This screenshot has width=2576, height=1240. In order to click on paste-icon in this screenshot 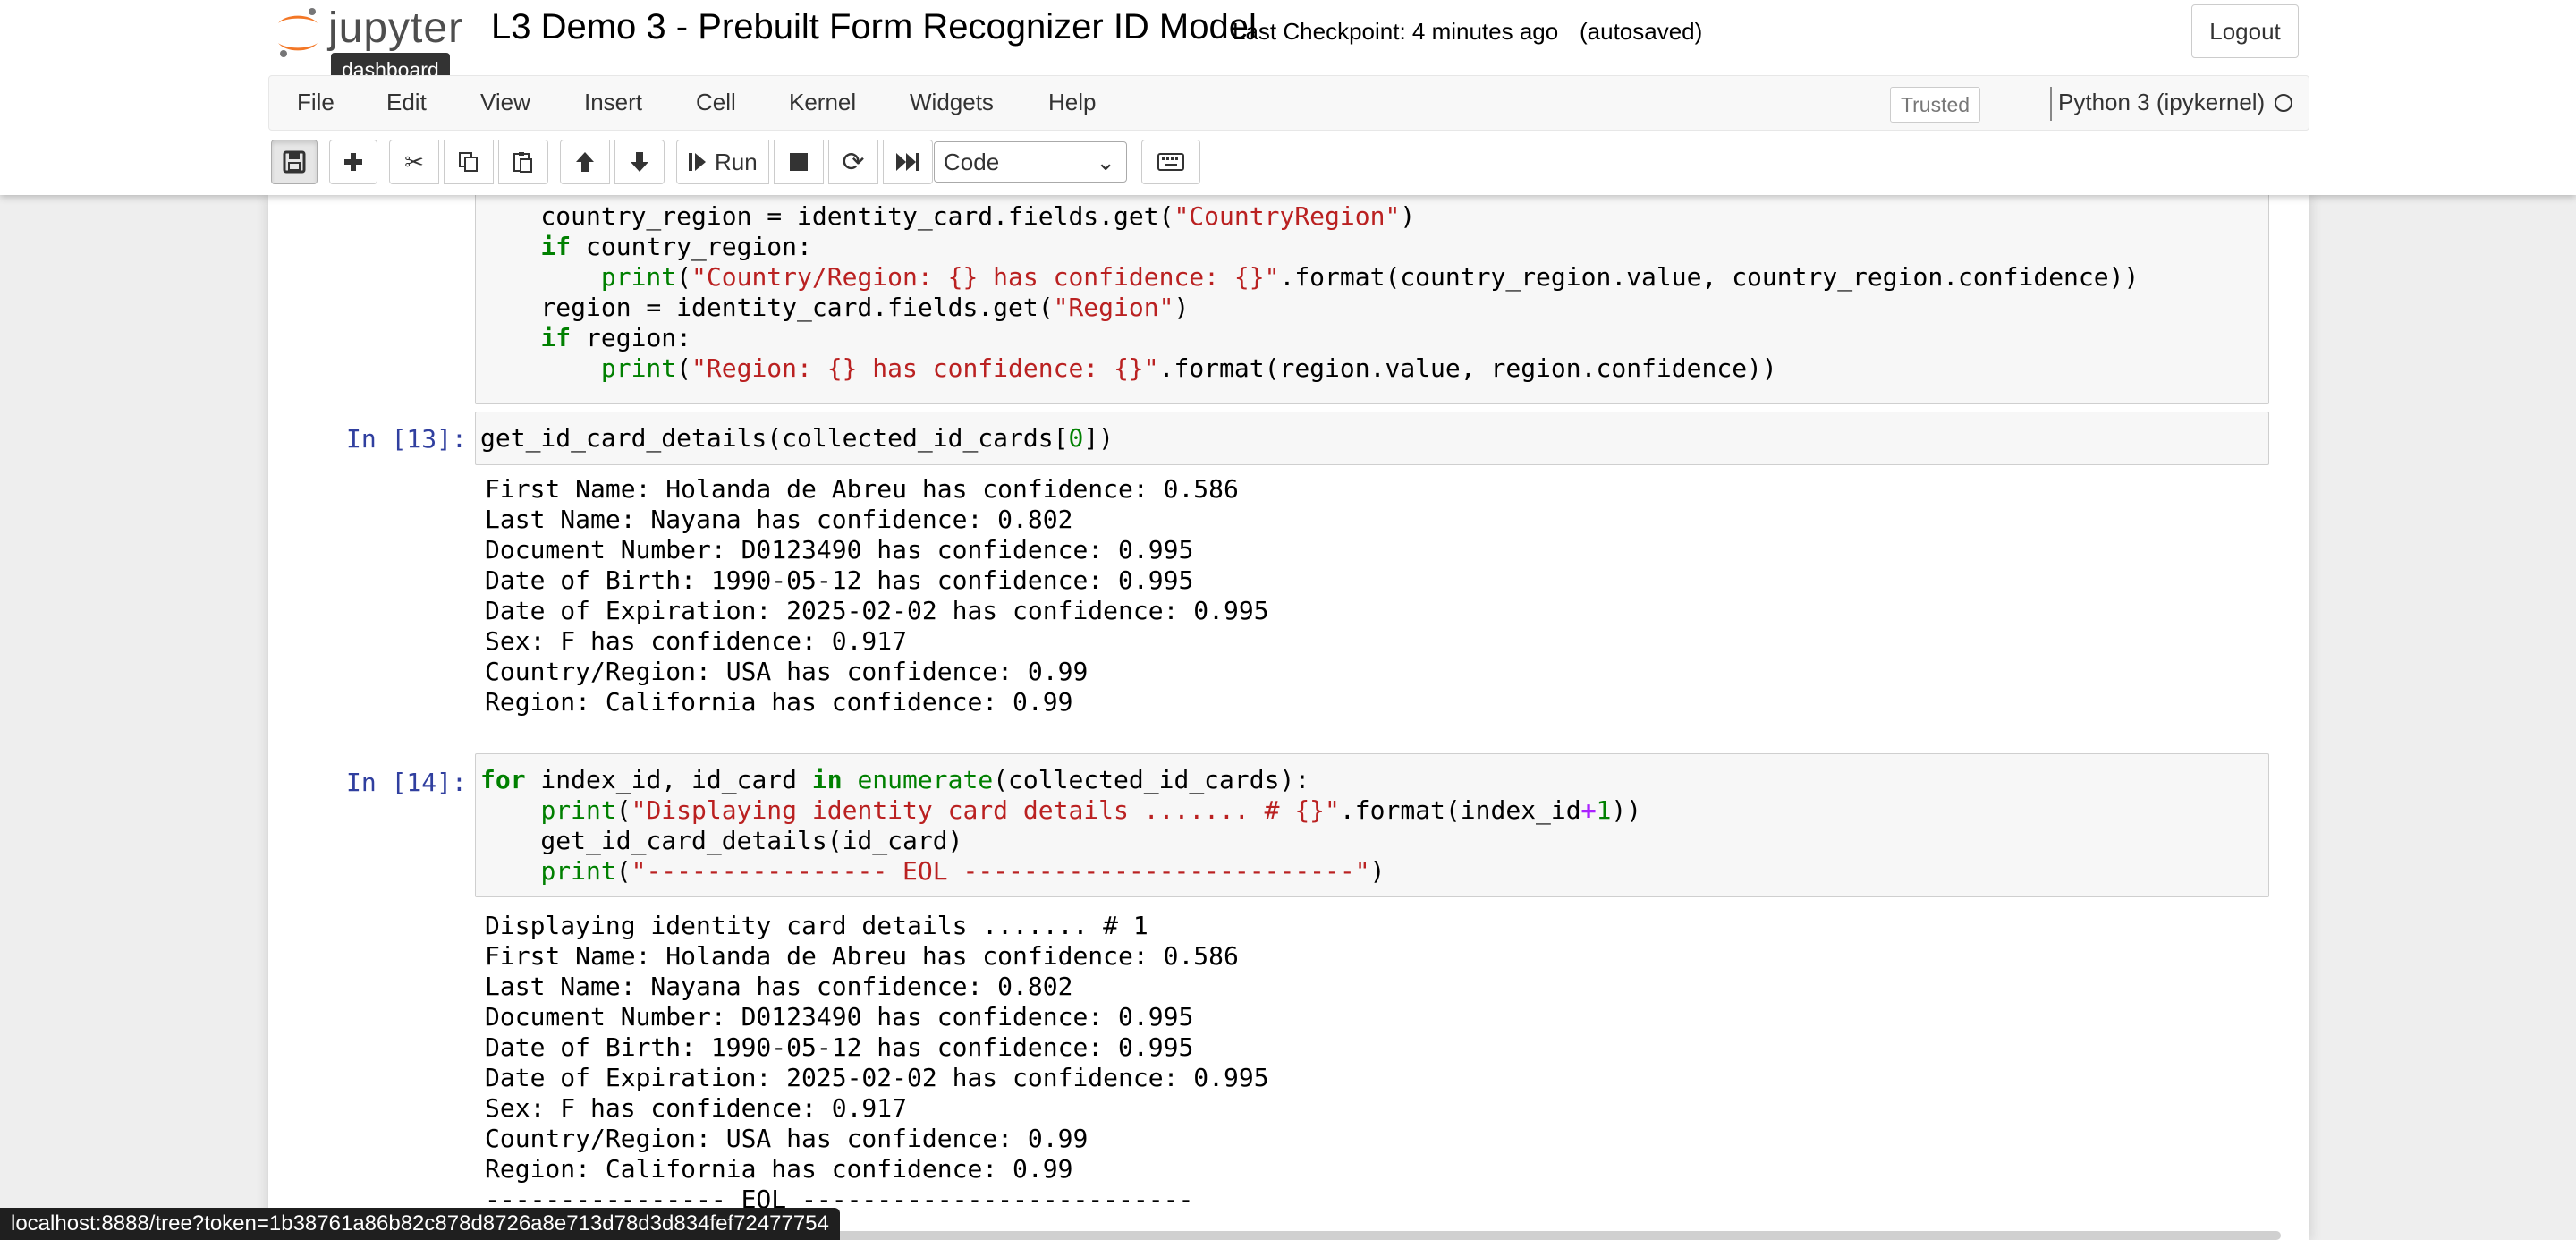, I will do `click(522, 162)`.